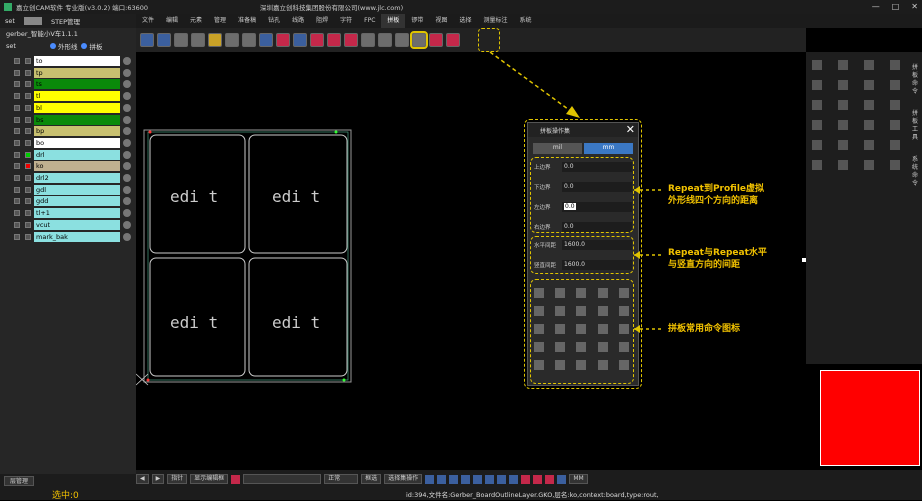 The height and width of the screenshot is (501, 922). I want to click on layer-name: tl, so click(77, 96).